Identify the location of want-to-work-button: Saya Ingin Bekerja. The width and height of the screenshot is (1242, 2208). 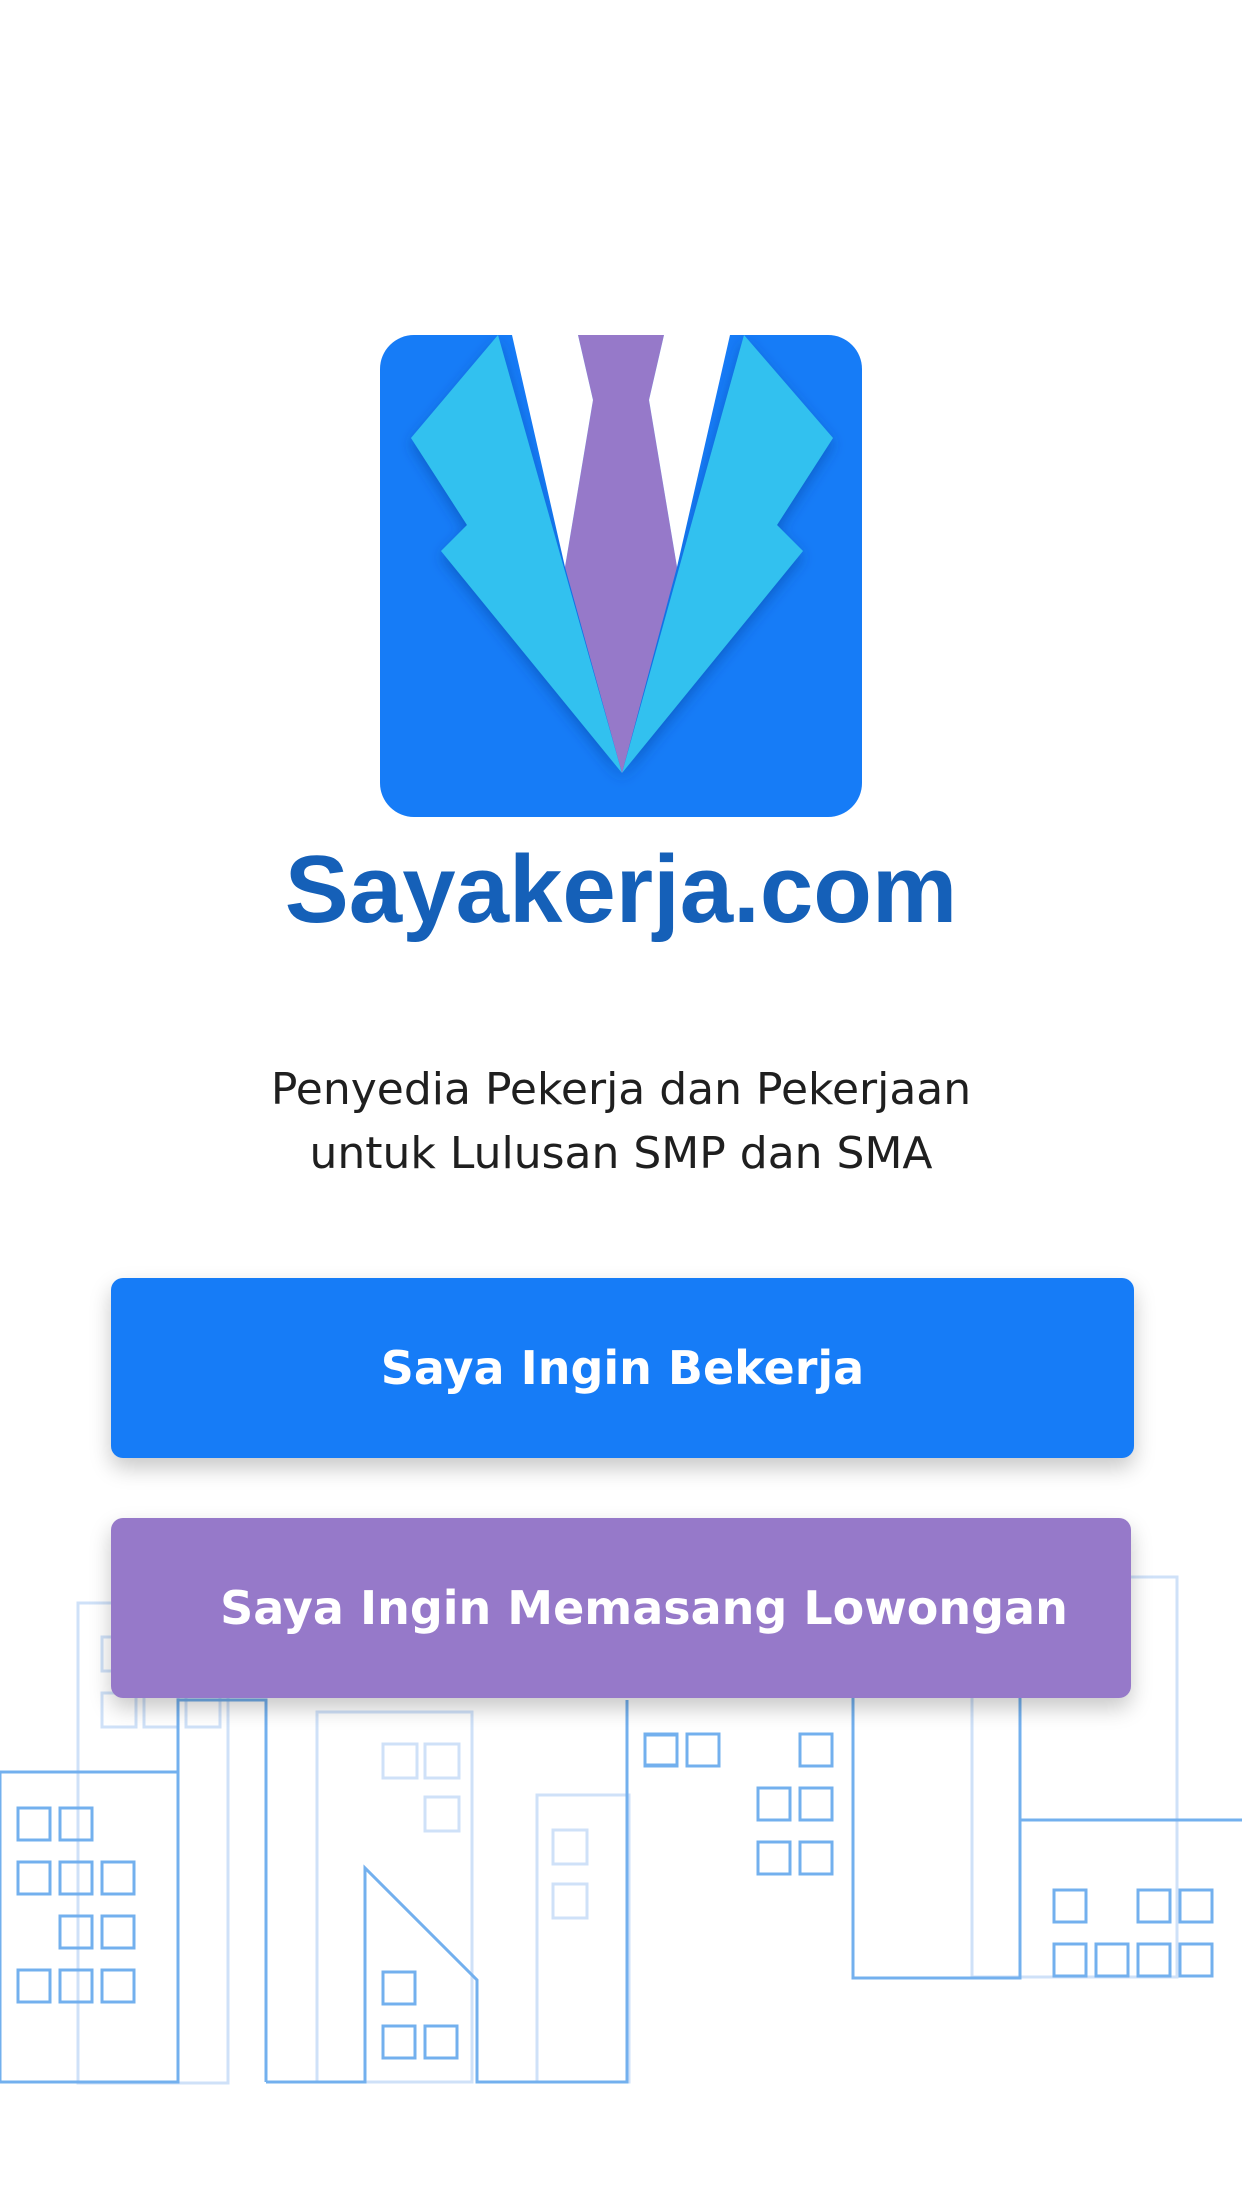
(622, 1368).